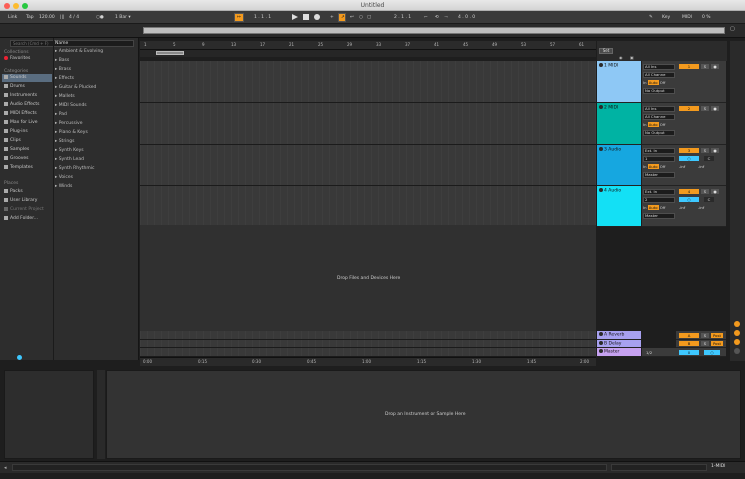  What do you see at coordinates (62, 60) in the screenshot?
I see `list-item: ▸ Bass` at bounding box center [62, 60].